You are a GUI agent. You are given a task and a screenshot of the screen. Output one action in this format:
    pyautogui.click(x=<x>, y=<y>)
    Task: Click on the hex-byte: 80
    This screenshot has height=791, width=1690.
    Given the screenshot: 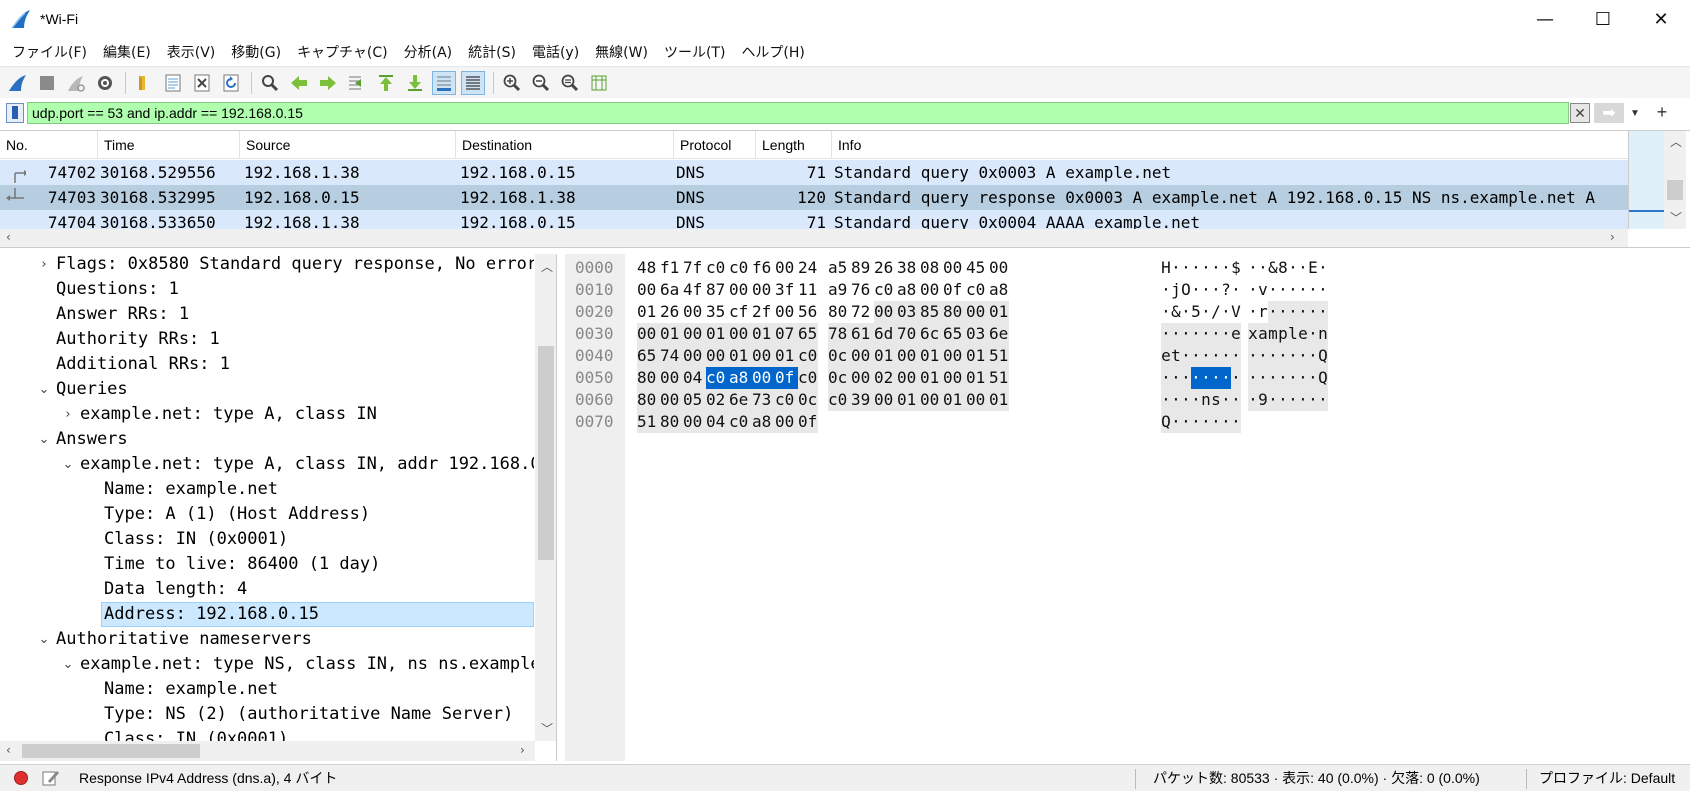 What is the action you would take?
    pyautogui.click(x=839, y=312)
    